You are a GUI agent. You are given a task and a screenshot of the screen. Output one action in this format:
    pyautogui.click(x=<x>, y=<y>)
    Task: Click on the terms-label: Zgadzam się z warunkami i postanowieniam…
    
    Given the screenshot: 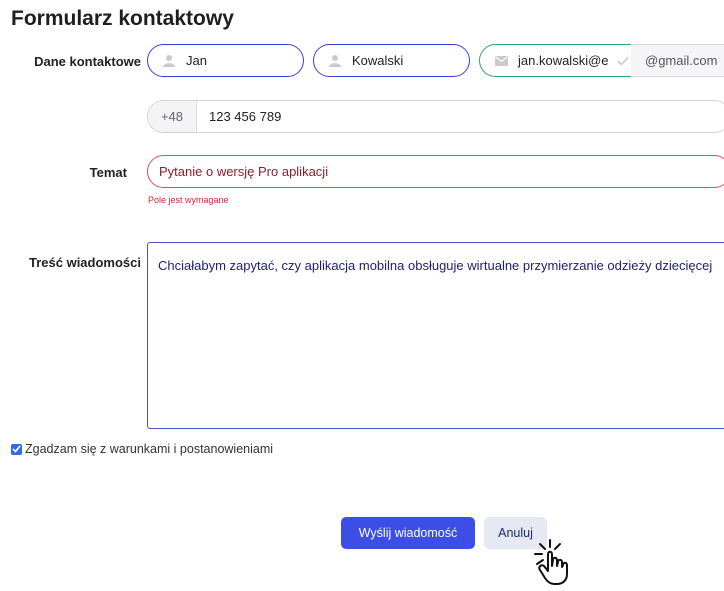 What is the action you would take?
    pyautogui.click(x=149, y=449)
    